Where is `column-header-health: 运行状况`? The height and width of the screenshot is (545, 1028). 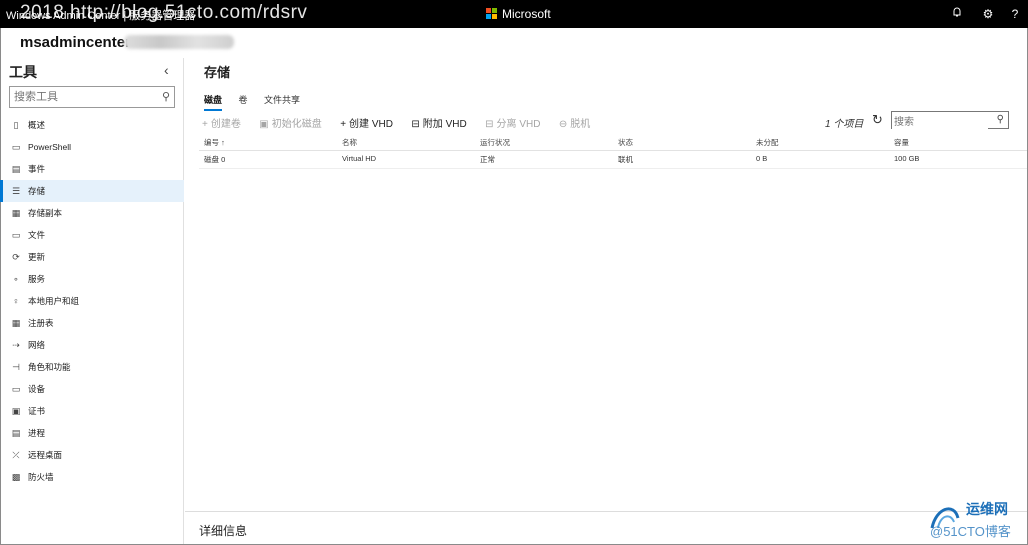
column-header-health: 运行状况 is located at coordinates (495, 142).